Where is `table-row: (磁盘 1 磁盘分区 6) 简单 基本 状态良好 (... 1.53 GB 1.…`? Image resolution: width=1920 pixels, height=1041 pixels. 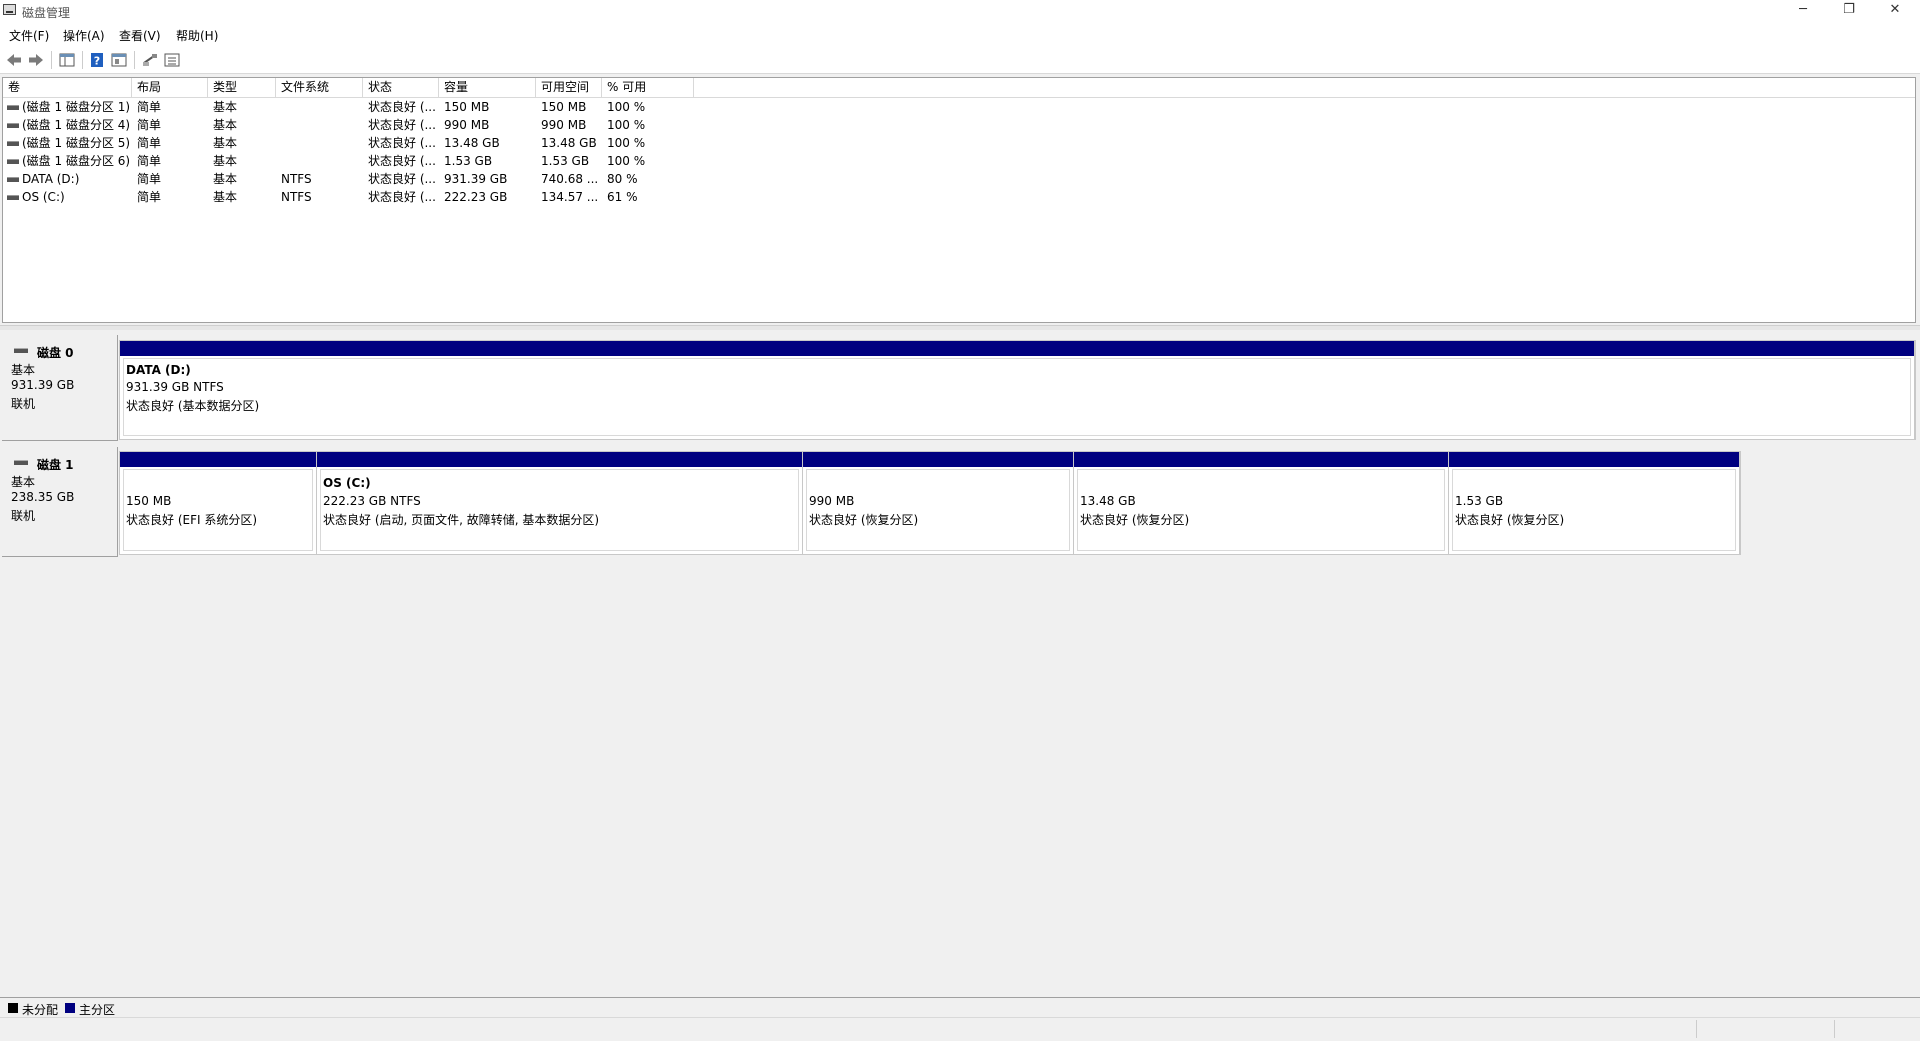 table-row: (磁盘 1 磁盘分区 6) 简单 基本 状态良好 (... 1.53 GB 1.… is located at coordinates (959, 161).